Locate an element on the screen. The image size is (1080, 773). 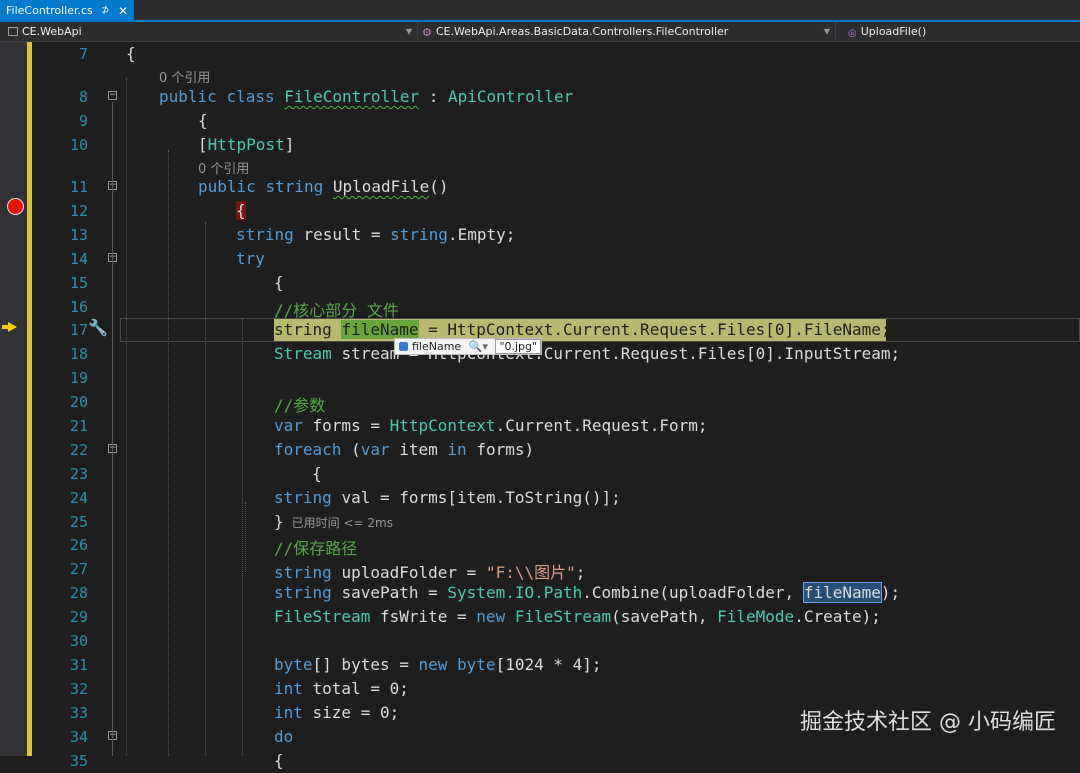
project-dropdown: CE.WebApi ▼ is located at coordinates (209, 31).